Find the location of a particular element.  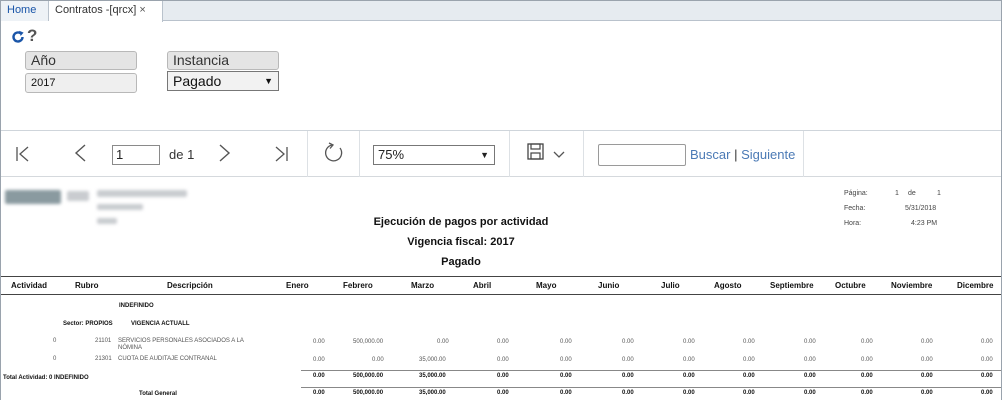

pagina-num: 1 is located at coordinates (897, 193).